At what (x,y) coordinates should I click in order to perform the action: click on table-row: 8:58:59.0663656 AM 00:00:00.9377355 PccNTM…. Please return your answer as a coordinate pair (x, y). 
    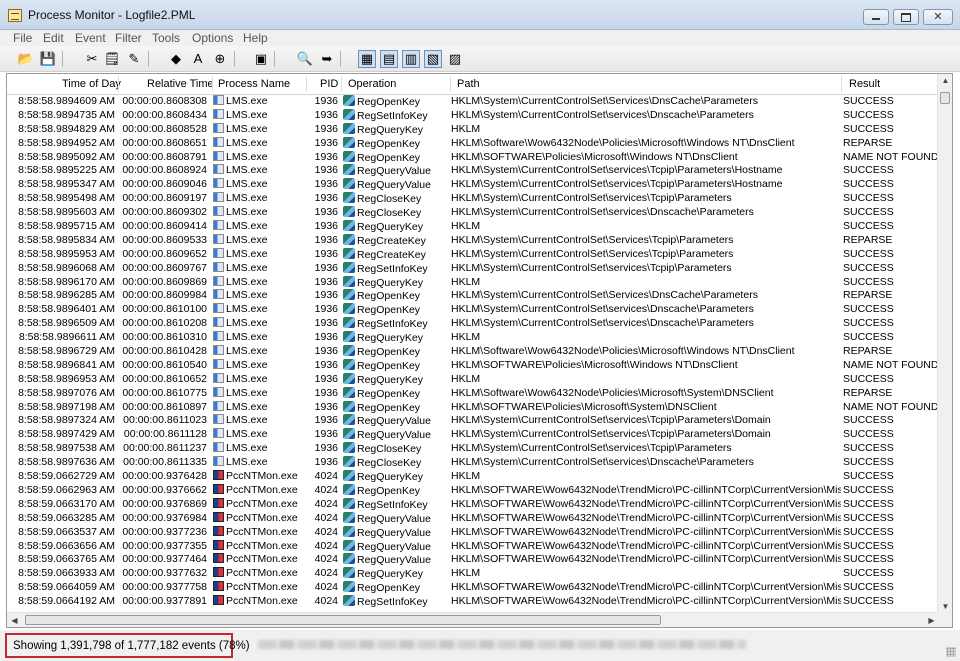
    Looking at the image, I should click on (473, 546).